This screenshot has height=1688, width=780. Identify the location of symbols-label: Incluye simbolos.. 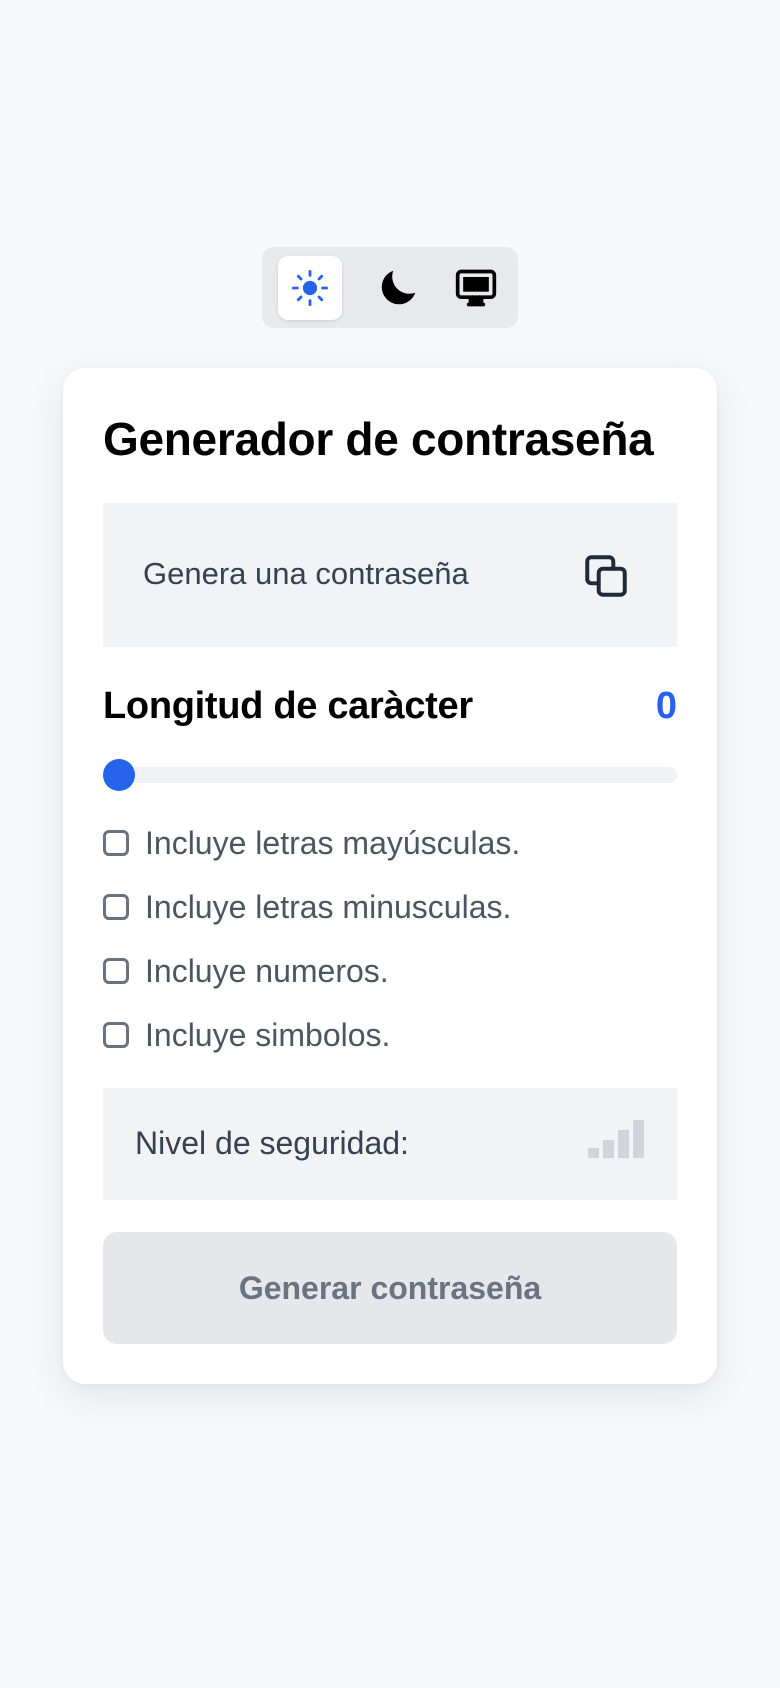
(267, 1035).